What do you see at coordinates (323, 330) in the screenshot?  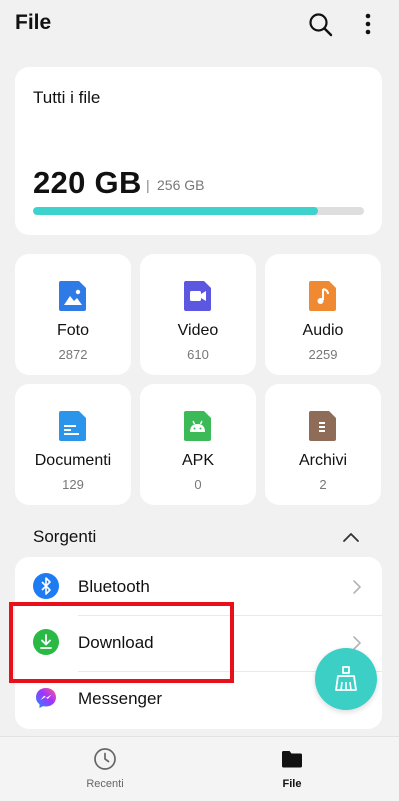 I see `category-label: Audio` at bounding box center [323, 330].